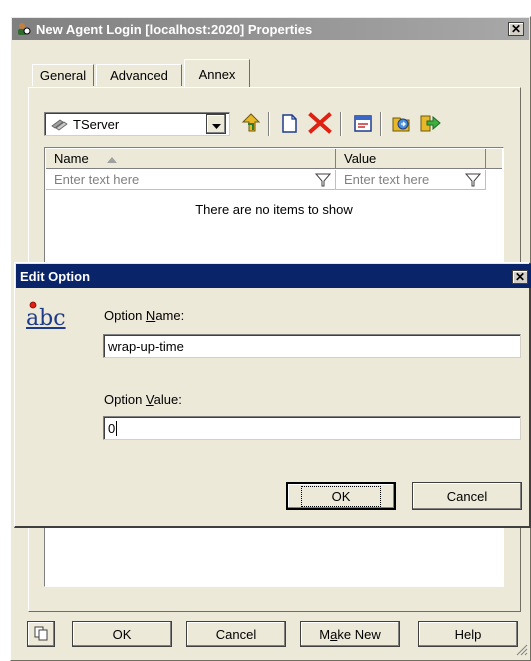 The width and height of the screenshot is (531, 661). Describe the element at coordinates (289, 123) in the screenshot. I see `new-item-button` at that location.